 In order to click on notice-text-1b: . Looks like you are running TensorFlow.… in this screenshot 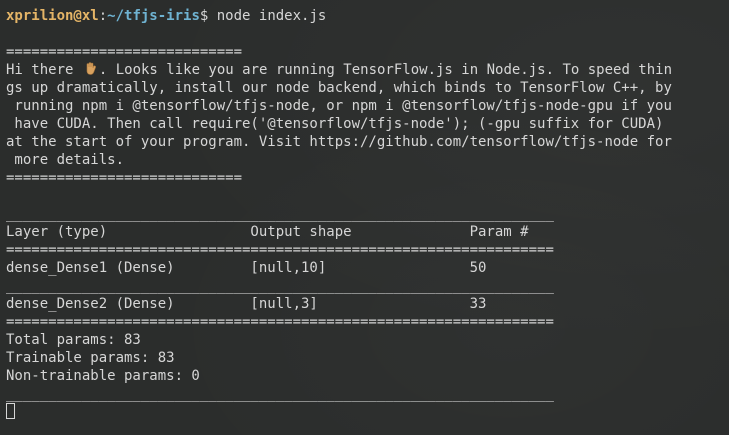, I will do `click(385, 70)`.